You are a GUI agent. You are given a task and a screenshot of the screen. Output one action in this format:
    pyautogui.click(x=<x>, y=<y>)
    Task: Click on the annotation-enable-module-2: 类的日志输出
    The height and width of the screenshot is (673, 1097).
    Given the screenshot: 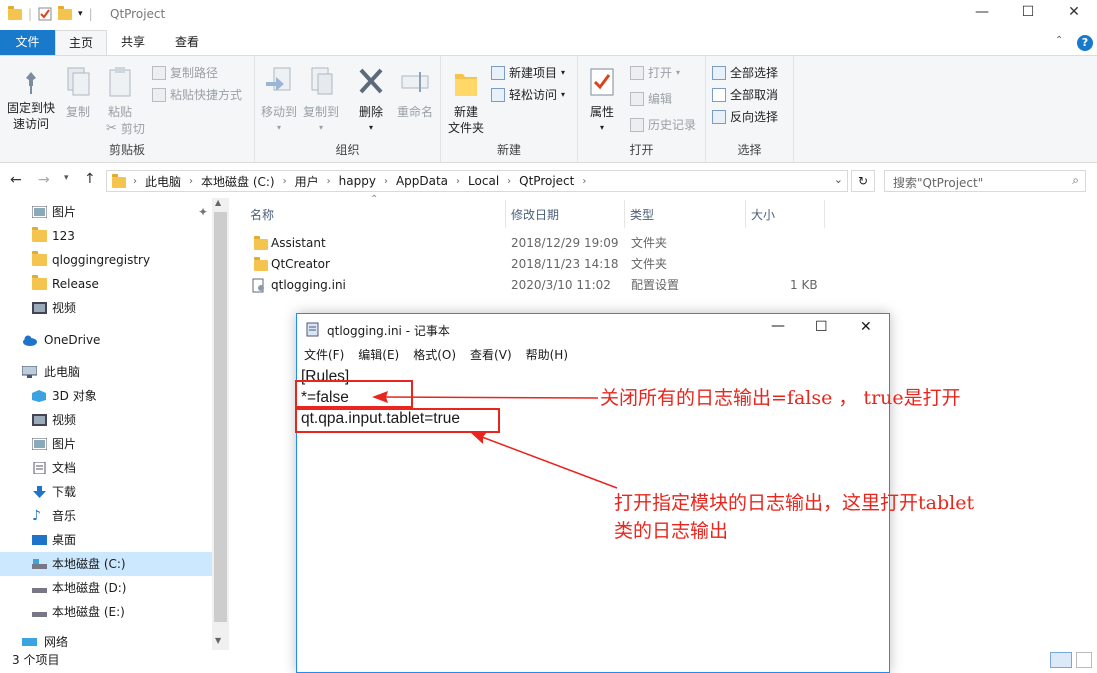 What is the action you would take?
    pyautogui.click(x=671, y=531)
    